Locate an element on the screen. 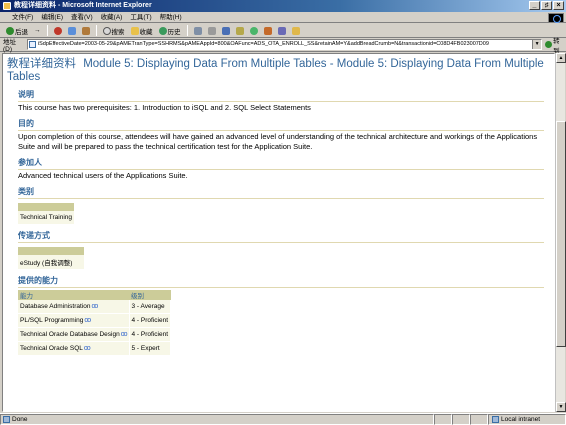 The width and height of the screenshot is (566, 425). edit-button is located at coordinates (226, 31).